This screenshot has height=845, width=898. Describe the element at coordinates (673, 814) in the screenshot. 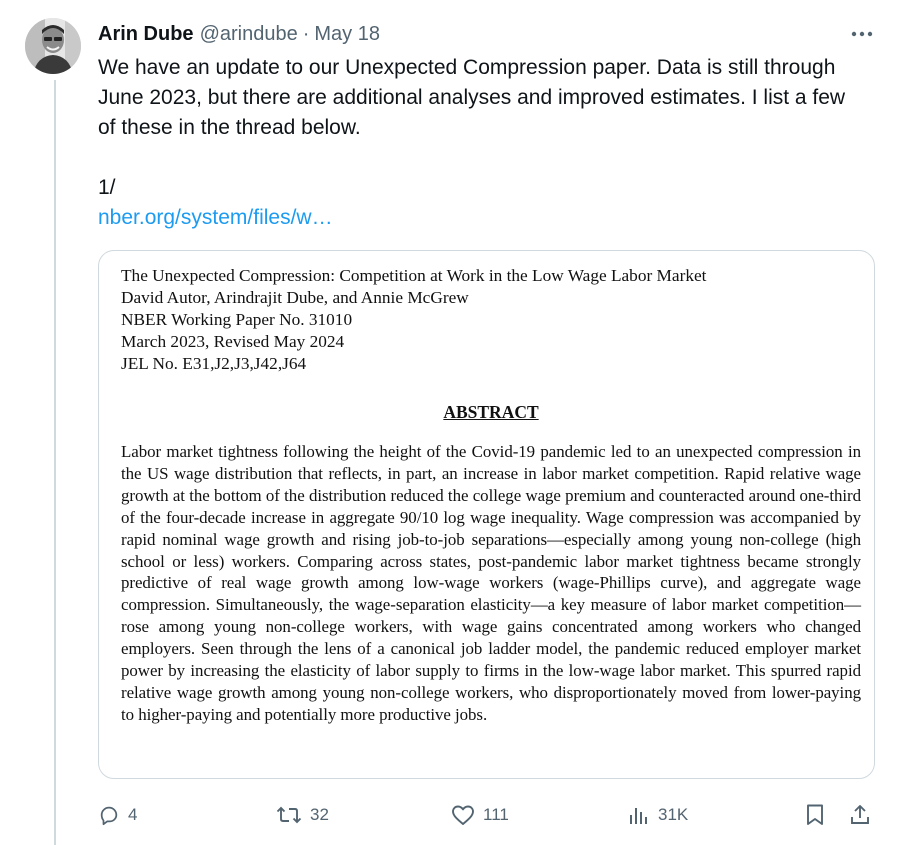

I see `views-count: 31K` at that location.